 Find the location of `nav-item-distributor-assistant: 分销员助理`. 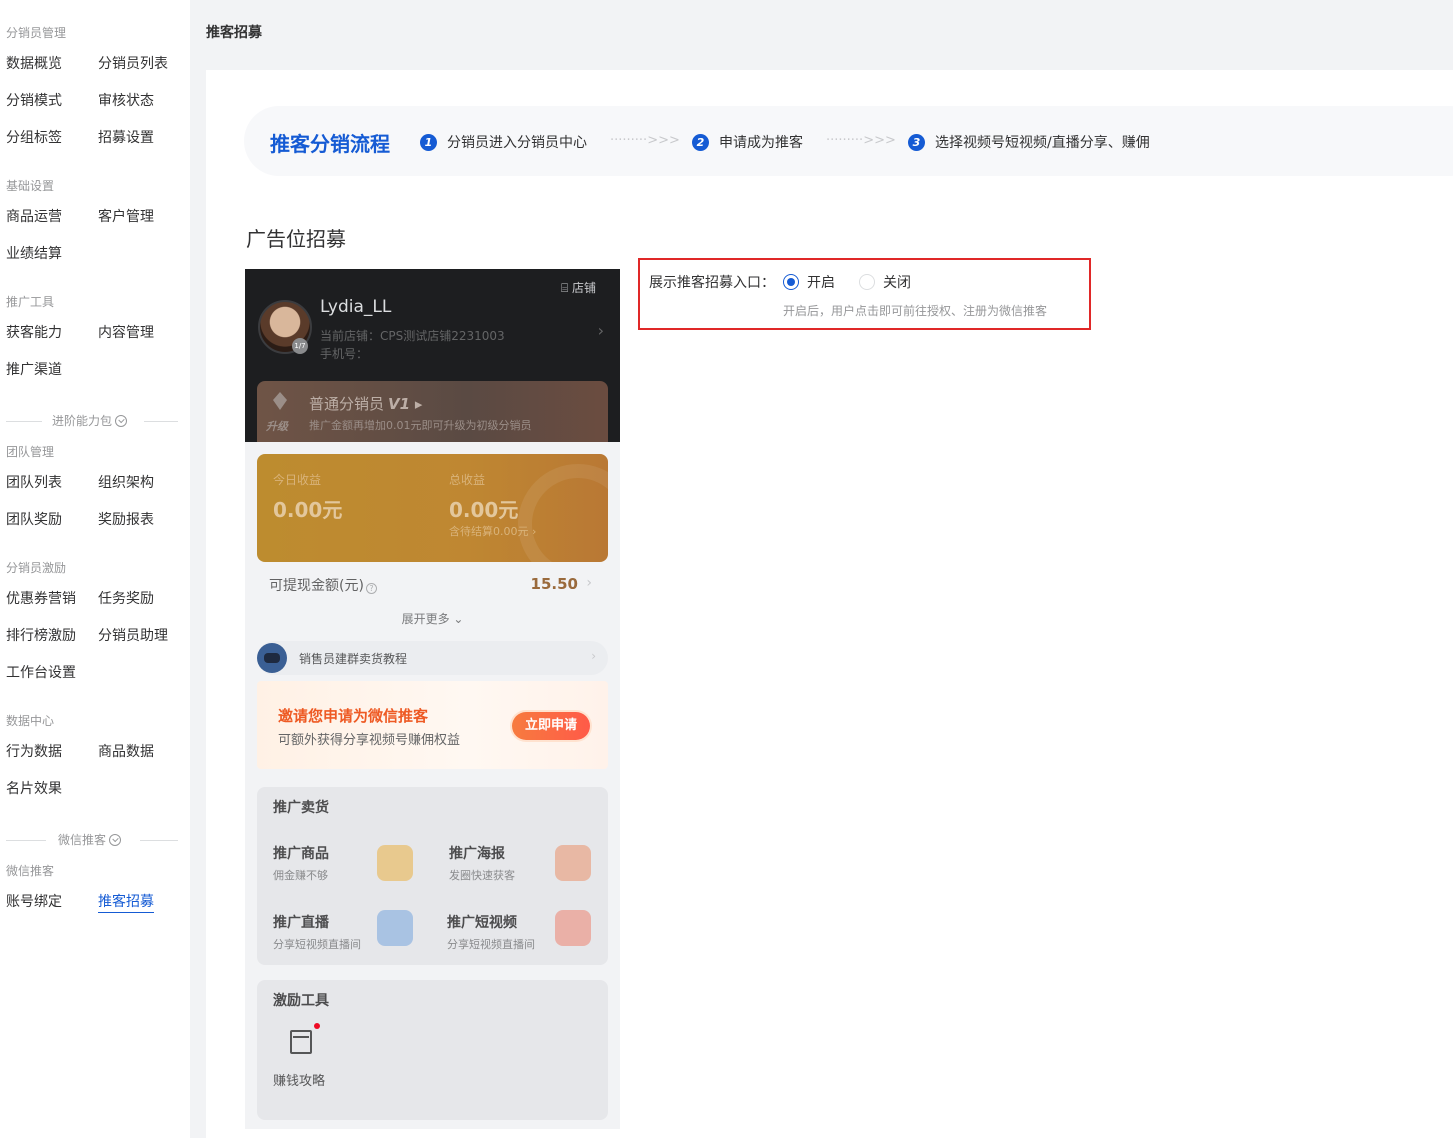

nav-item-distributor-assistant: 分销员助理 is located at coordinates (133, 636).